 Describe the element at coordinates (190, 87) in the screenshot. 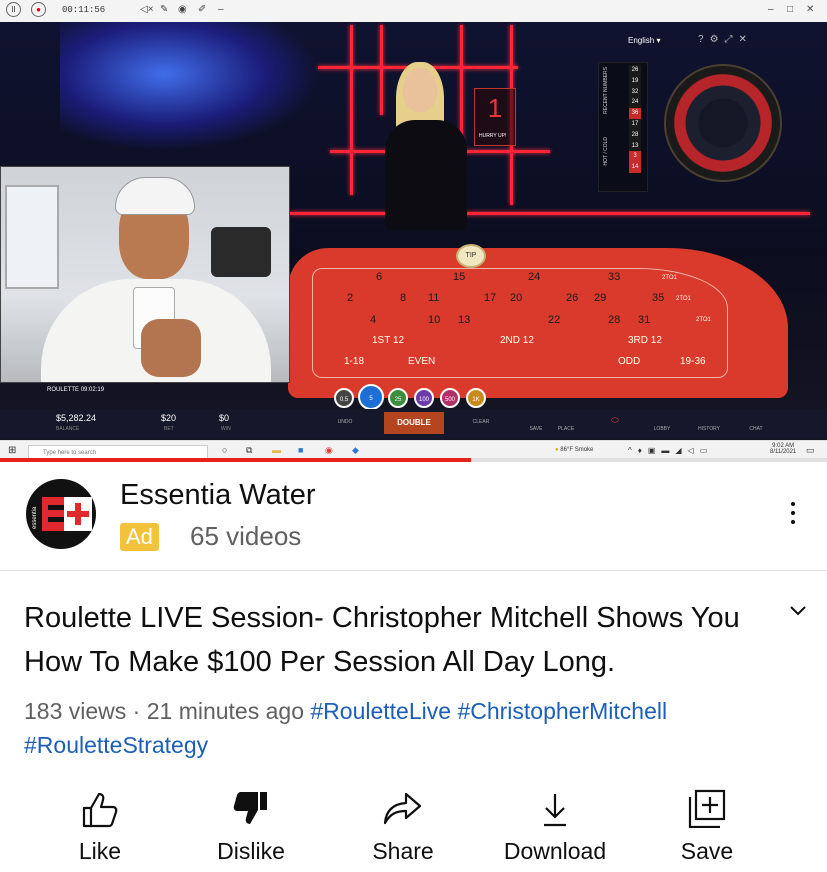

I see `blue-light-effect` at that location.